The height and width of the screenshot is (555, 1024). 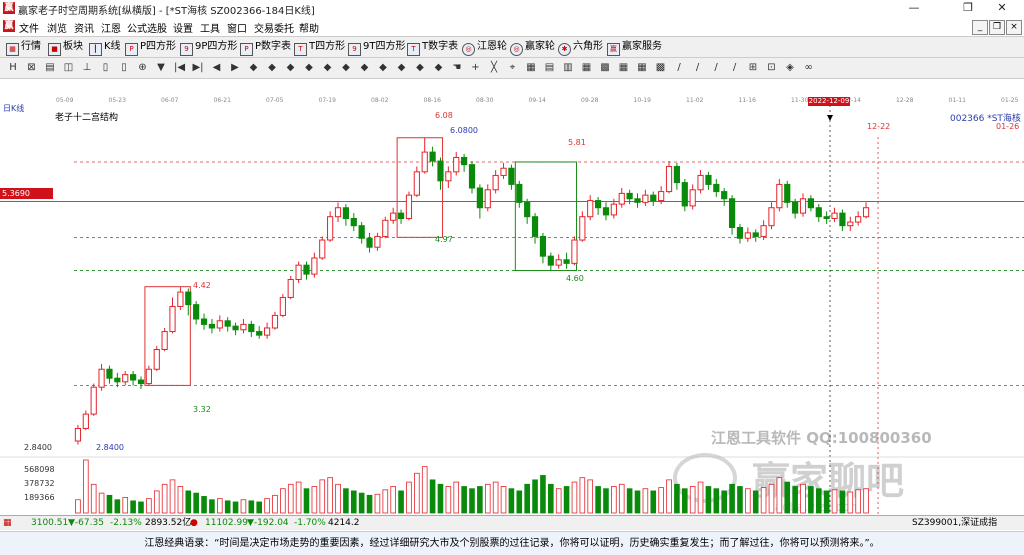 I want to click on tool-icon-32: ▩, so click(x=605, y=68).